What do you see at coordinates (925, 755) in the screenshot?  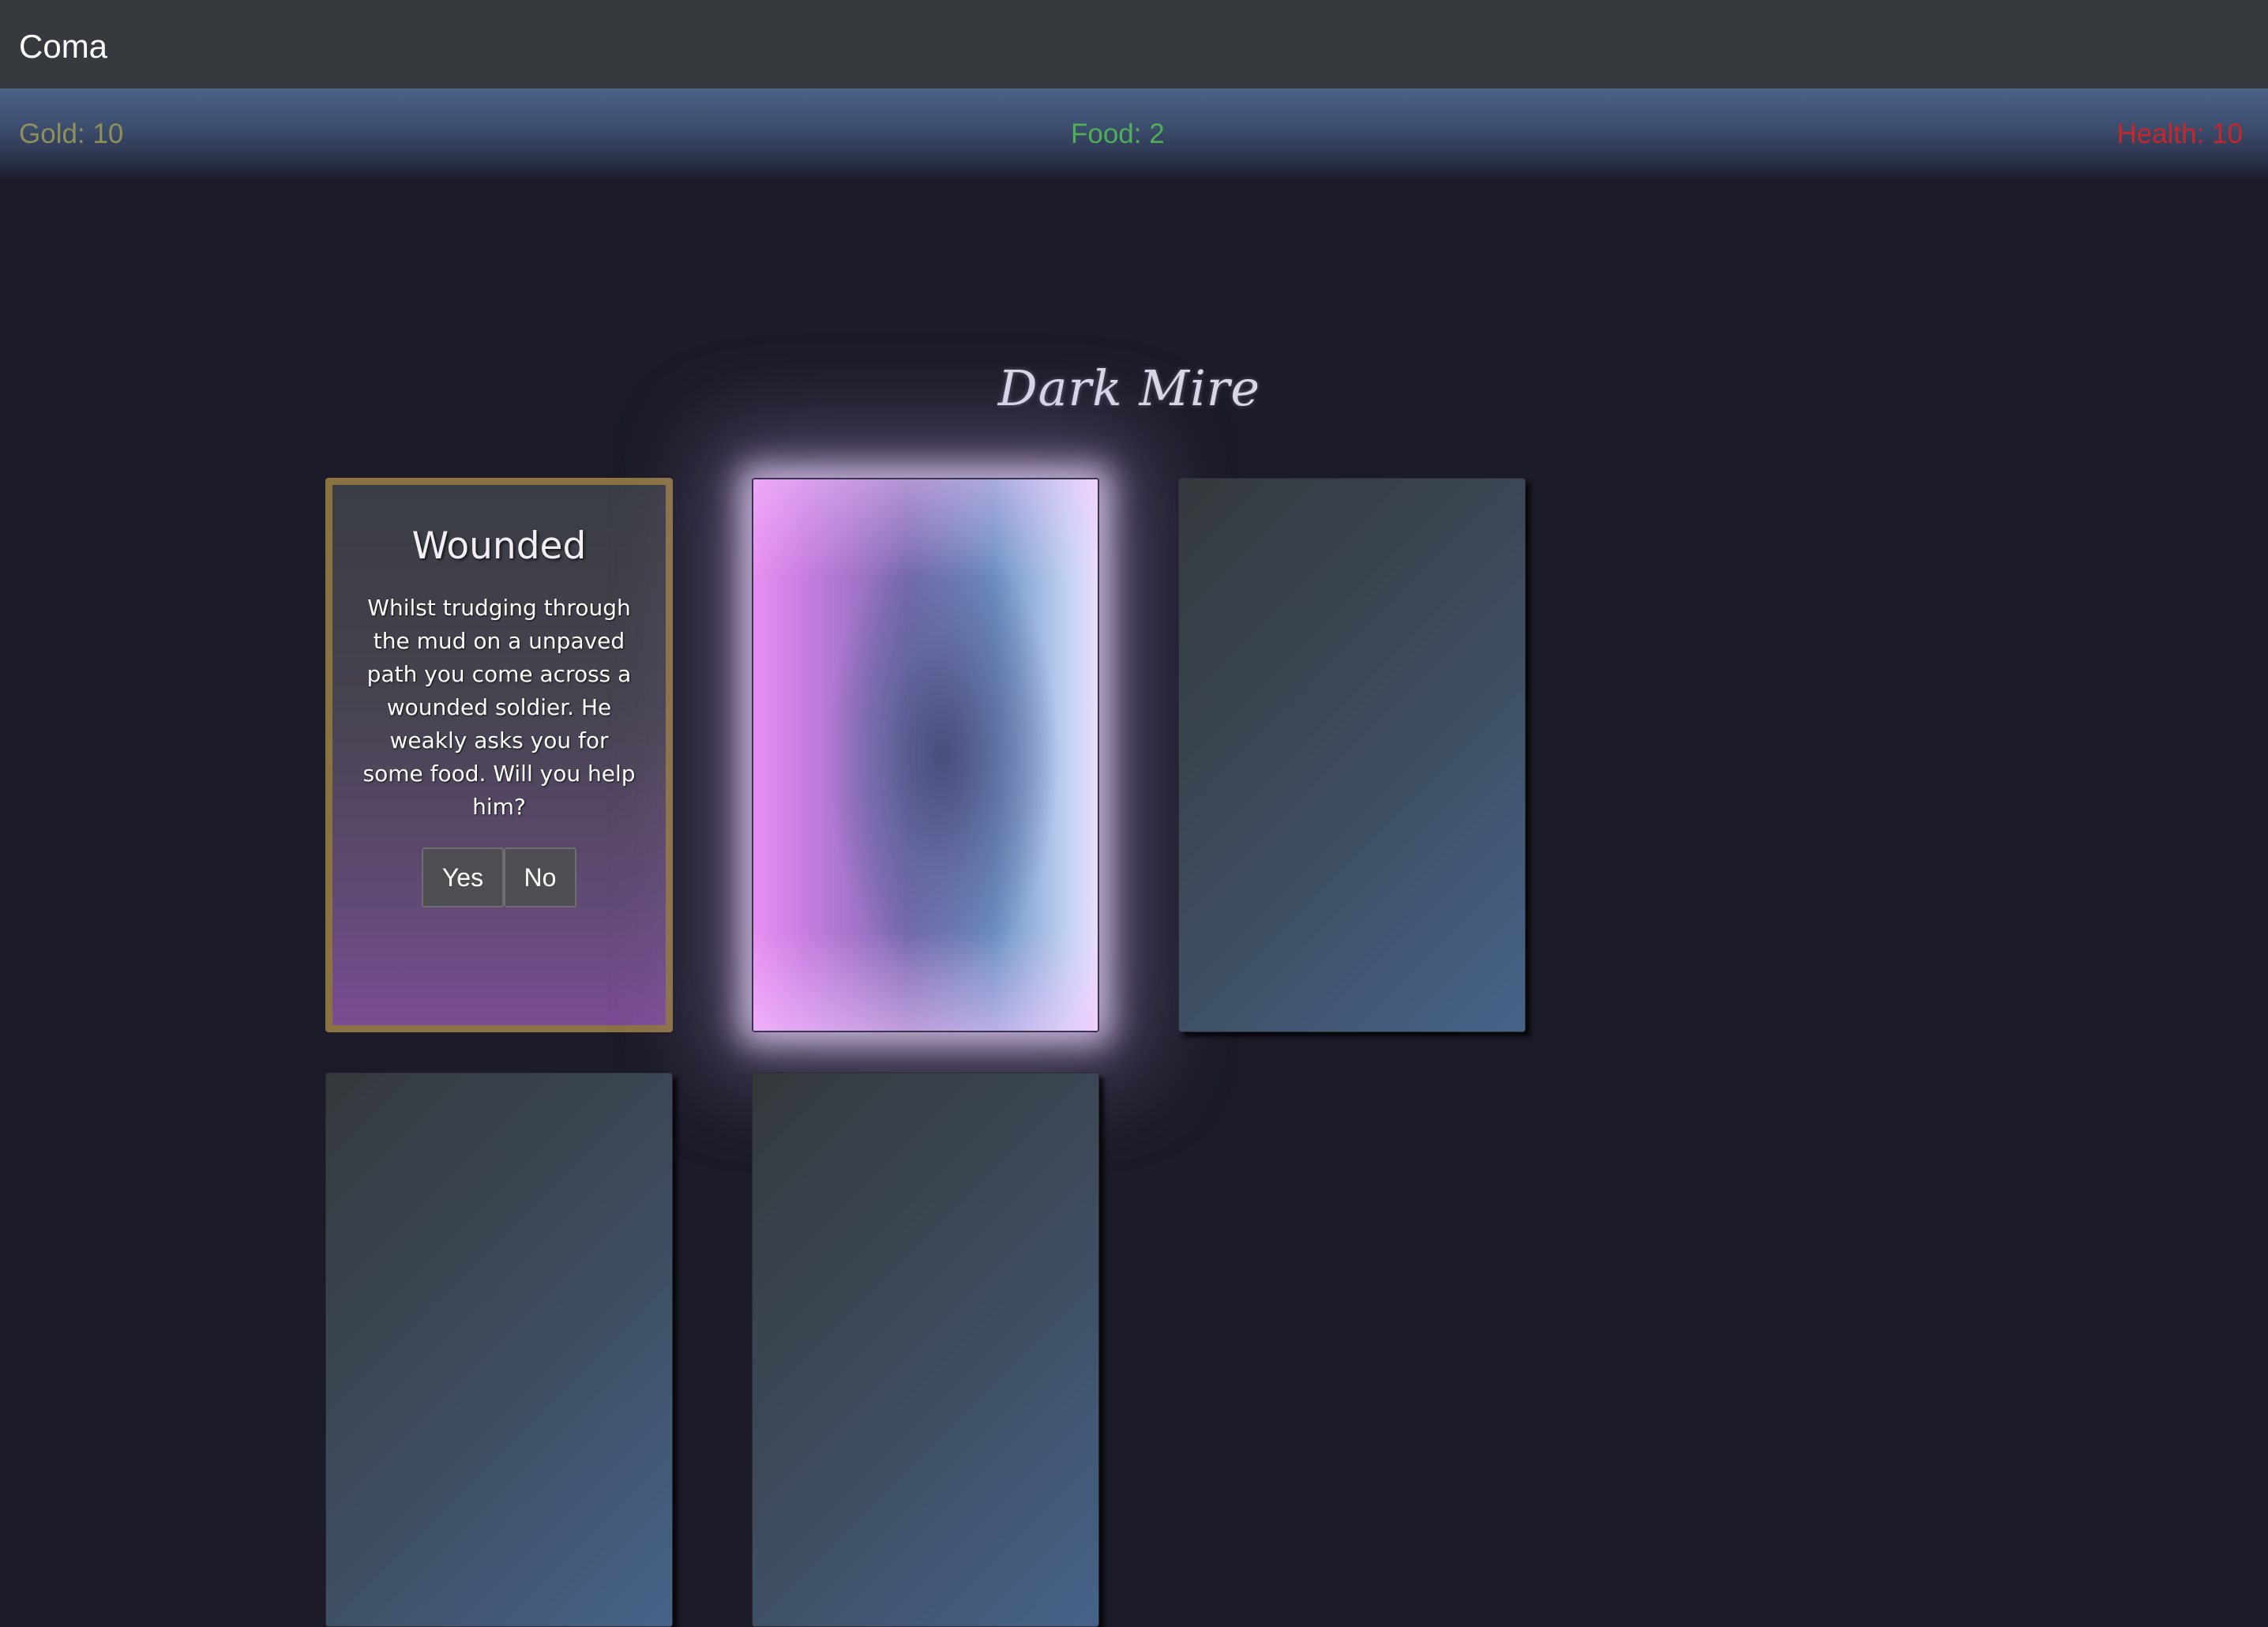 I see `glowing-card` at bounding box center [925, 755].